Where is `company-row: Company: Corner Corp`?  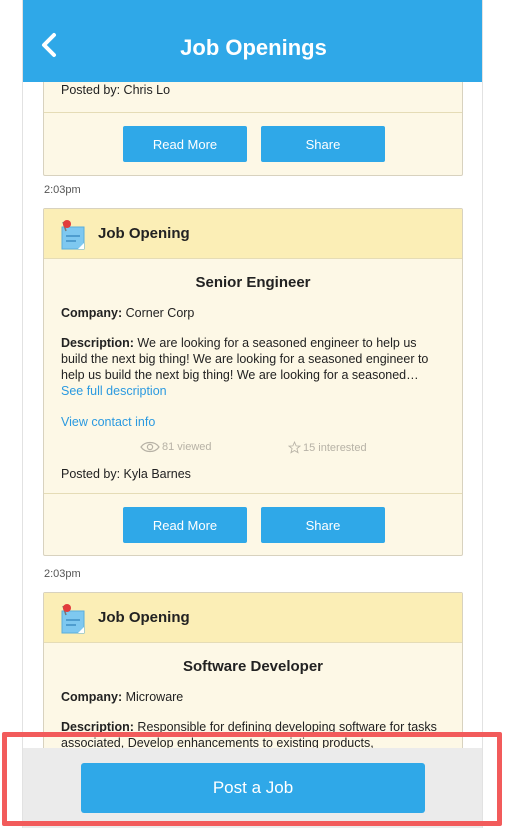
company-row: Company: Corner Corp is located at coordinates (253, 313).